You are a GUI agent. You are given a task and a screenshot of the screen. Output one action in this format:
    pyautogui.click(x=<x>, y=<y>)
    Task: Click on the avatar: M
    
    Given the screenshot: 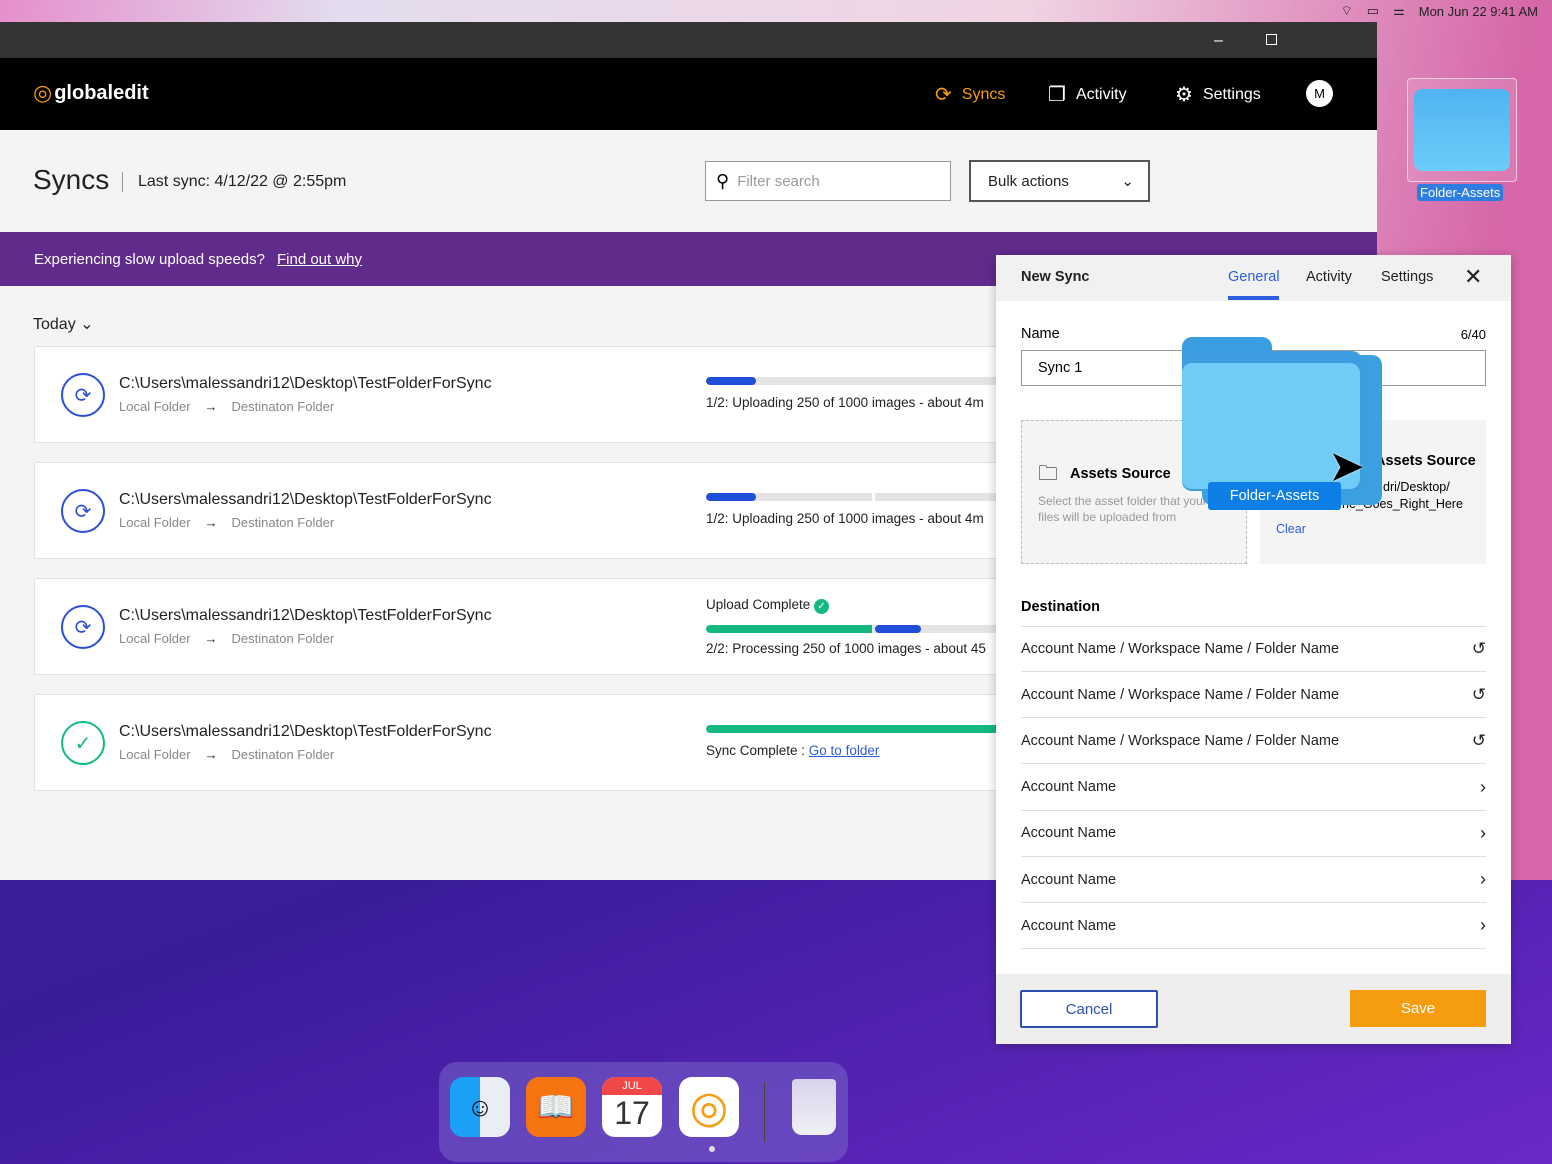 What is the action you would take?
    pyautogui.click(x=1319, y=93)
    